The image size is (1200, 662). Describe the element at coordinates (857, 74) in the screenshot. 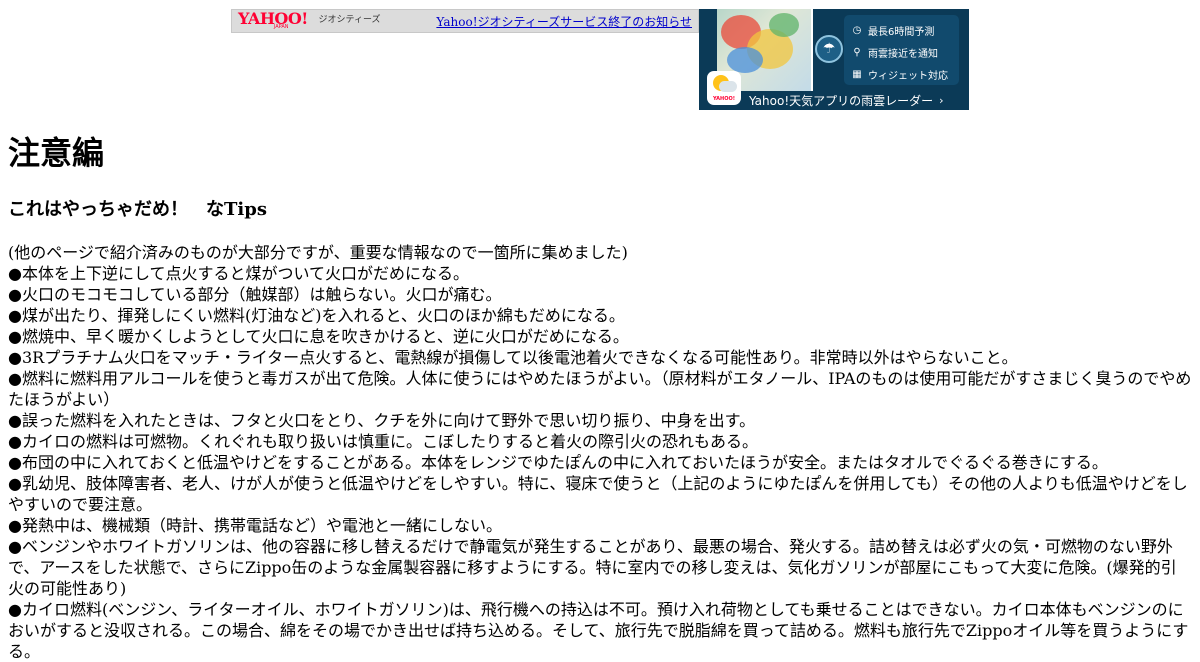

I see `widget-grid-icon: ▦` at that location.